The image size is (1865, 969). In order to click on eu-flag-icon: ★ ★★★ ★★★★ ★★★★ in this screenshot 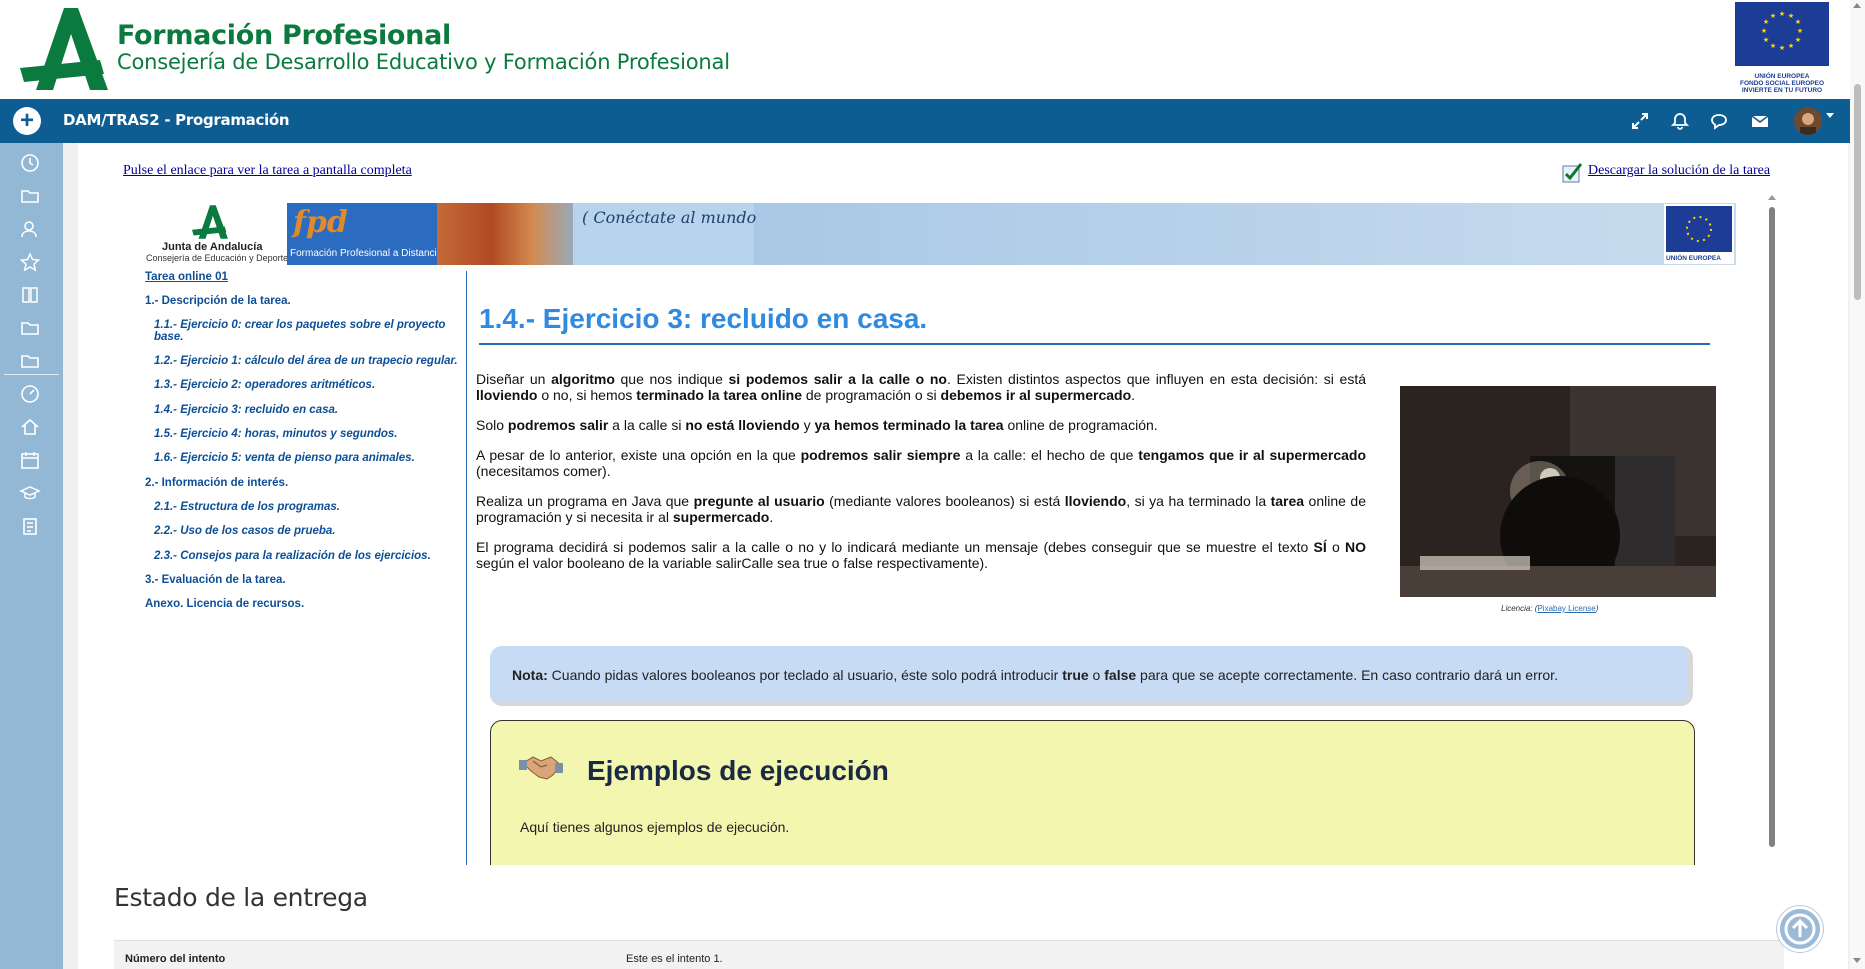, I will do `click(1782, 34)`.